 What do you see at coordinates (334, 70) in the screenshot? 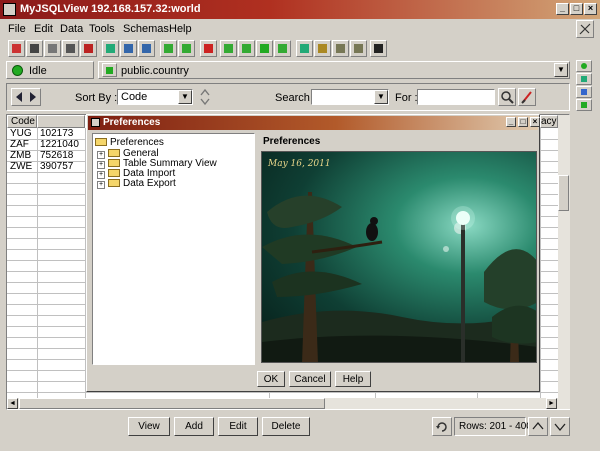
I see `table-selector: public.country ▼` at bounding box center [334, 70].